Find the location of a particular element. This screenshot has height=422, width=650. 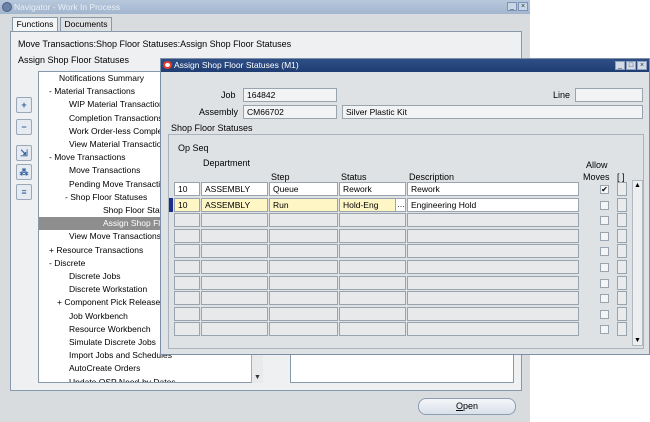

tree-item: Simulate Discrete Jobs is located at coordinates (97, 342).